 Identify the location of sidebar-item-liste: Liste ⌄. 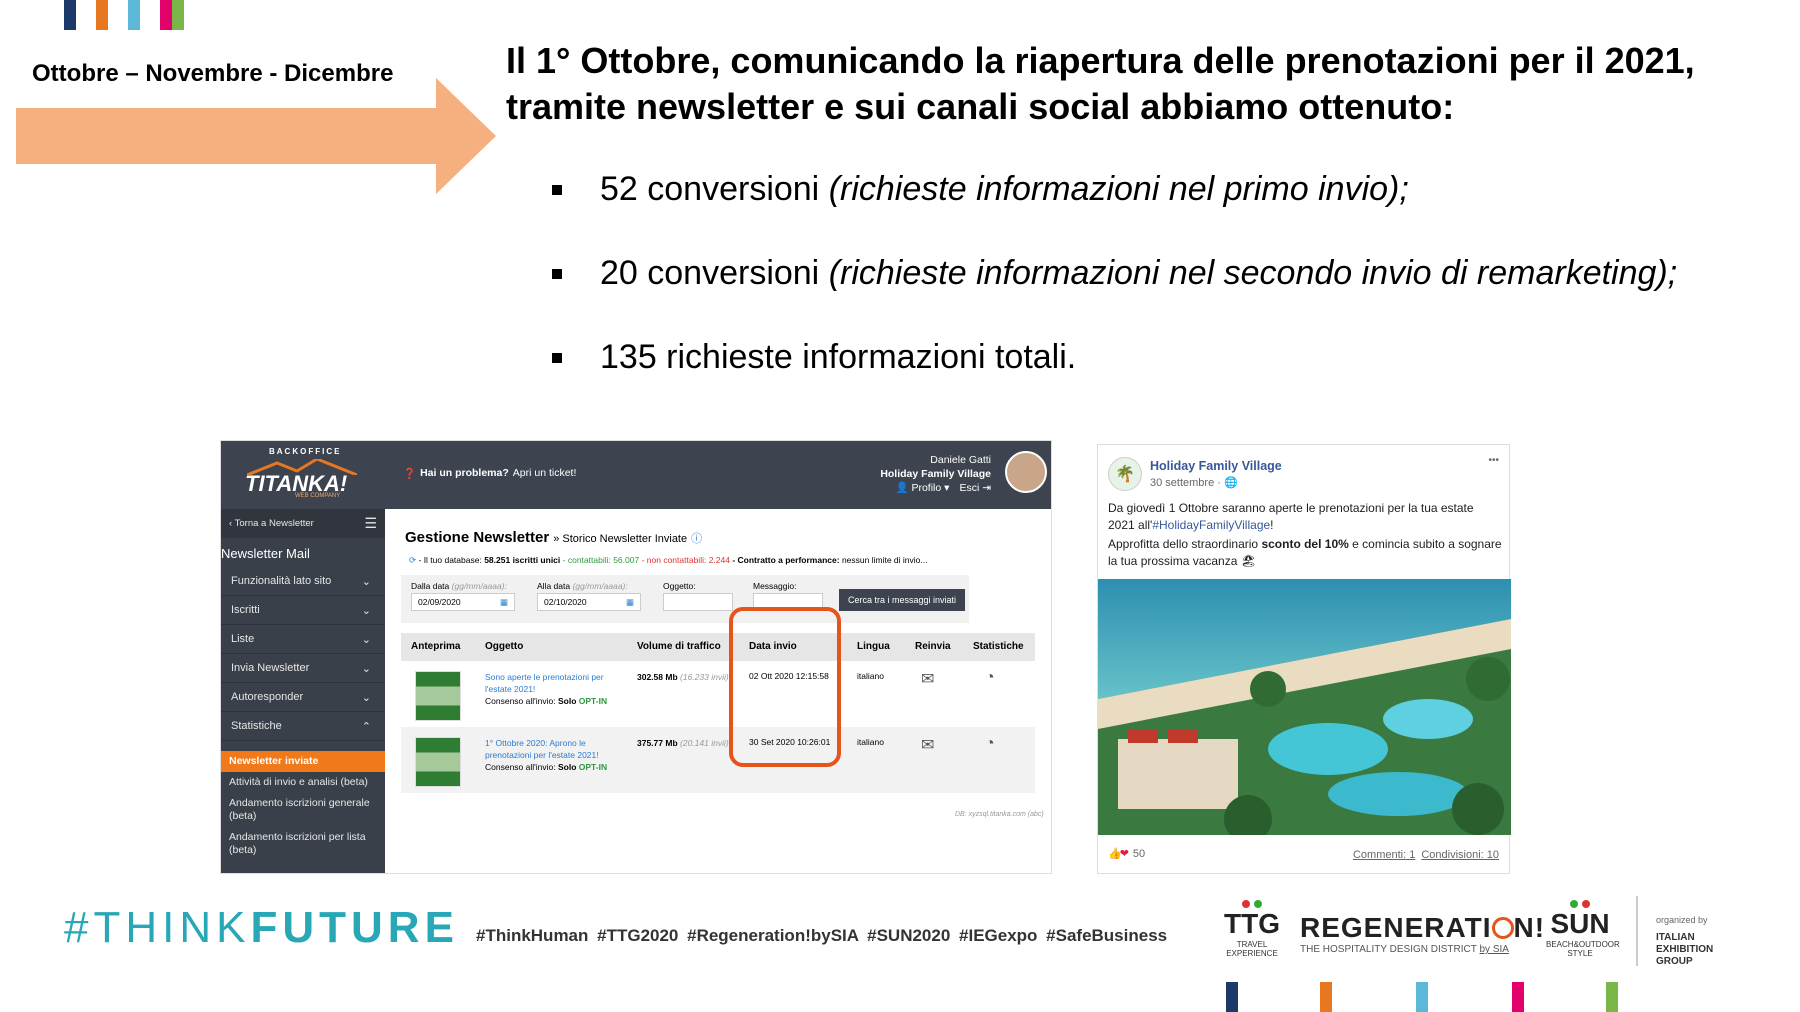
(303, 639).